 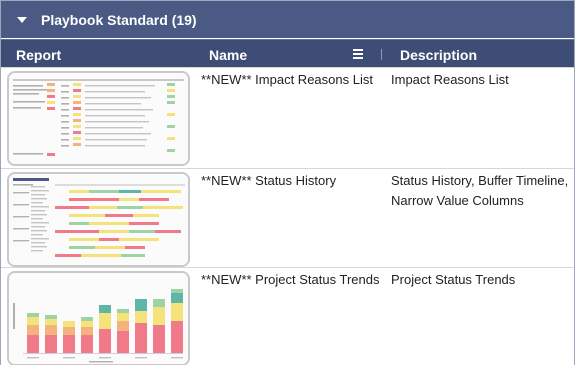 What do you see at coordinates (381, 54) in the screenshot?
I see `column-resize-handle` at bounding box center [381, 54].